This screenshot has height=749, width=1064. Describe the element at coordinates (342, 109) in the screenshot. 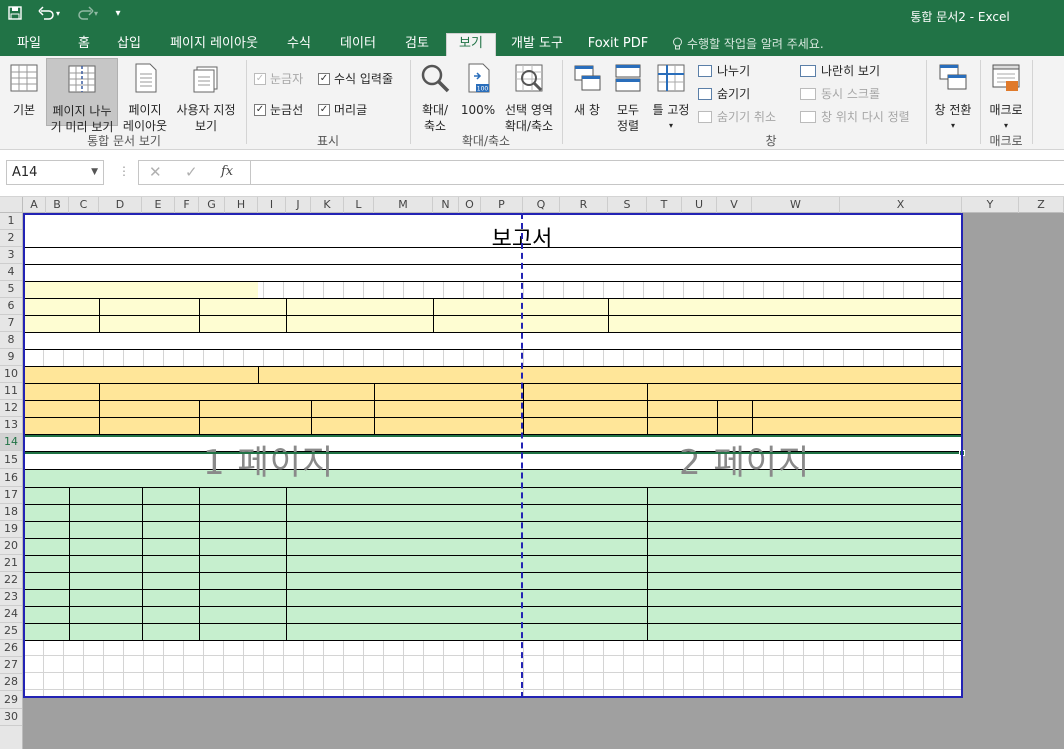

I see `headings-checkbox: ✓ 머리글` at that location.